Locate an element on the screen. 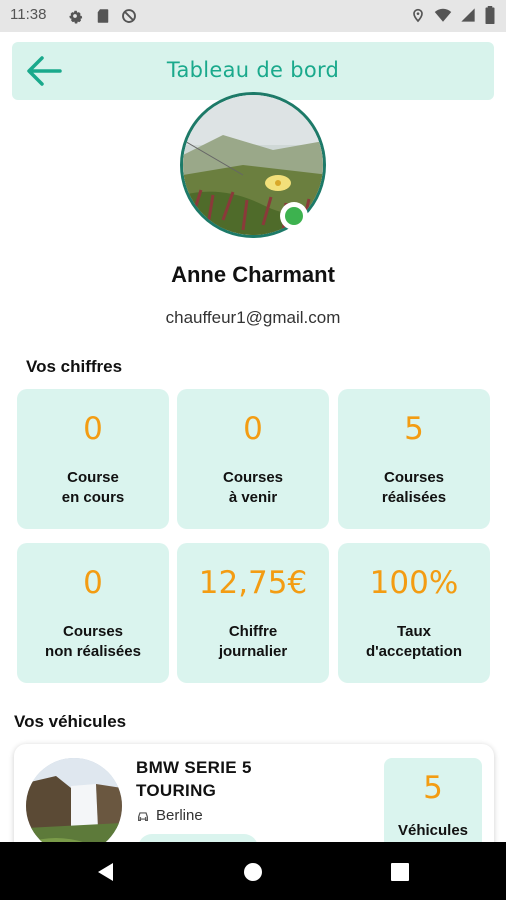 Image resolution: width=506 pixels, height=900 pixels. sd-card-icon is located at coordinates (103, 16).